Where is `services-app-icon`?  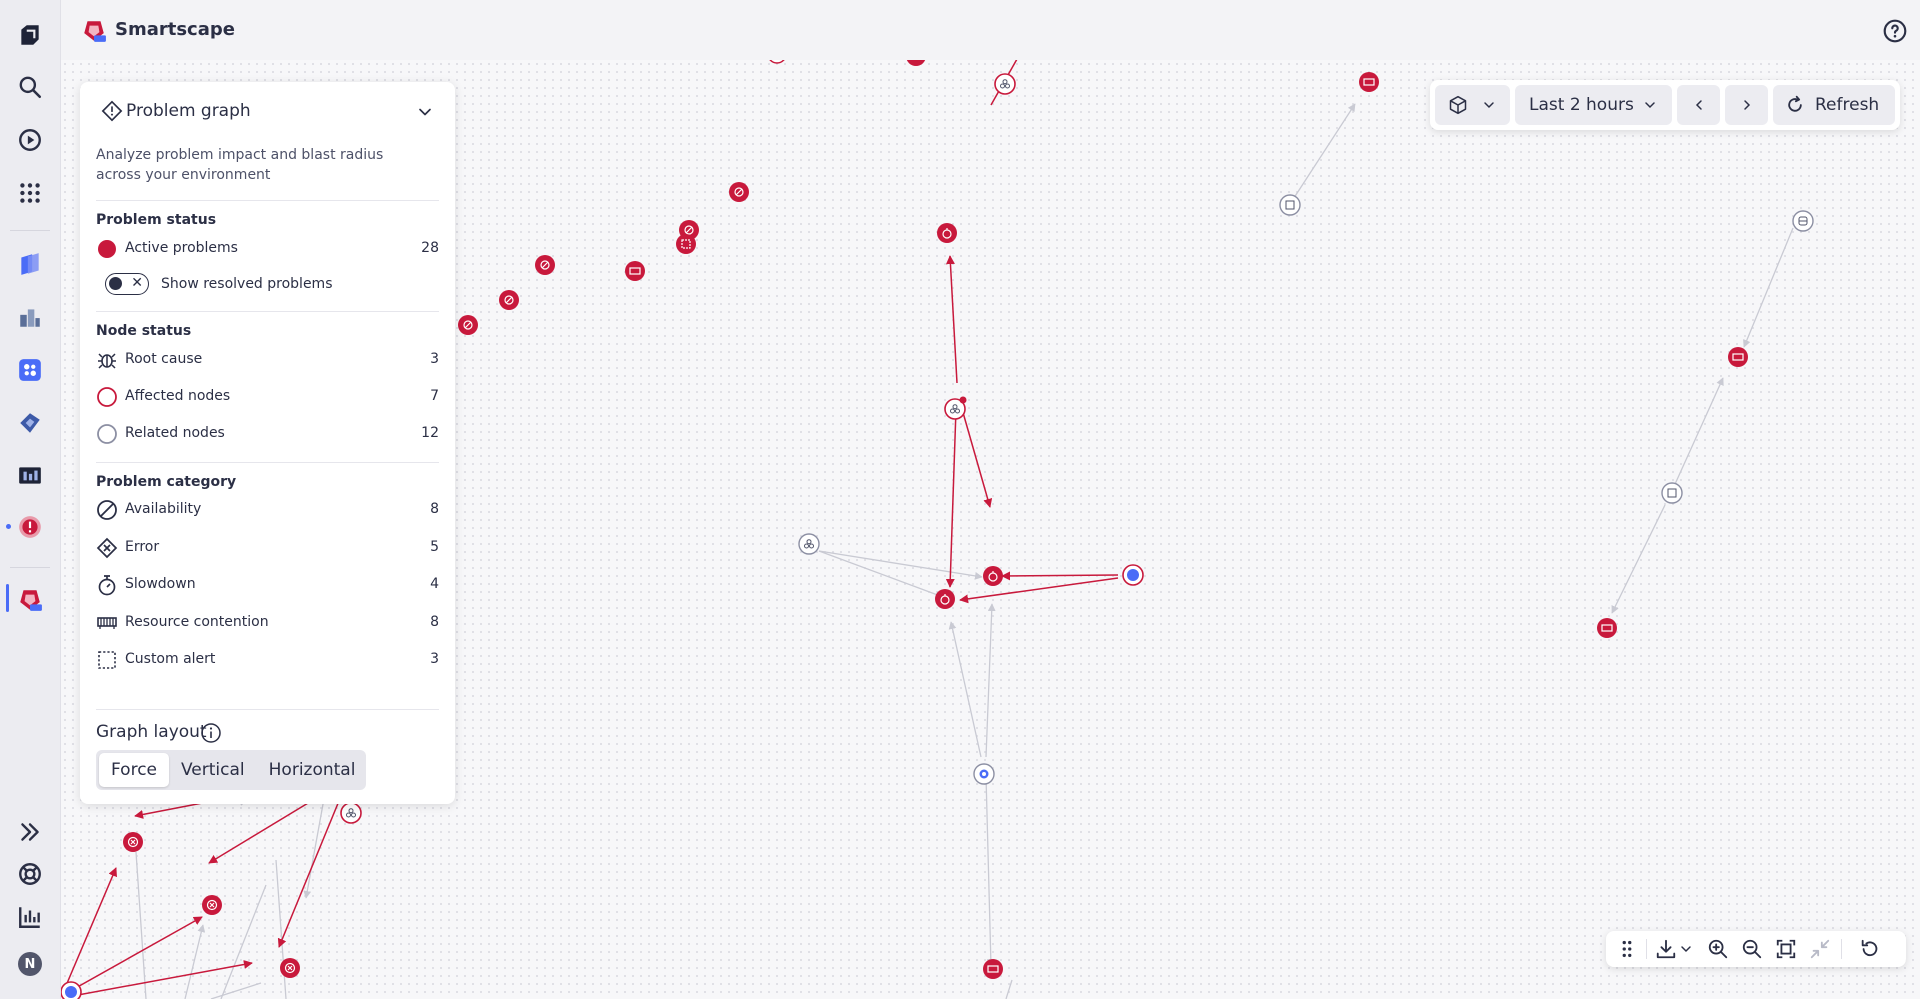 services-app-icon is located at coordinates (30, 423).